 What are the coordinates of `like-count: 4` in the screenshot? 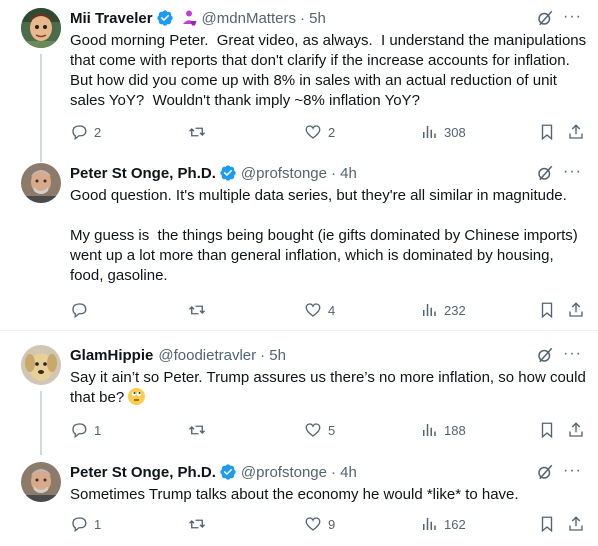 It's located at (332, 310).